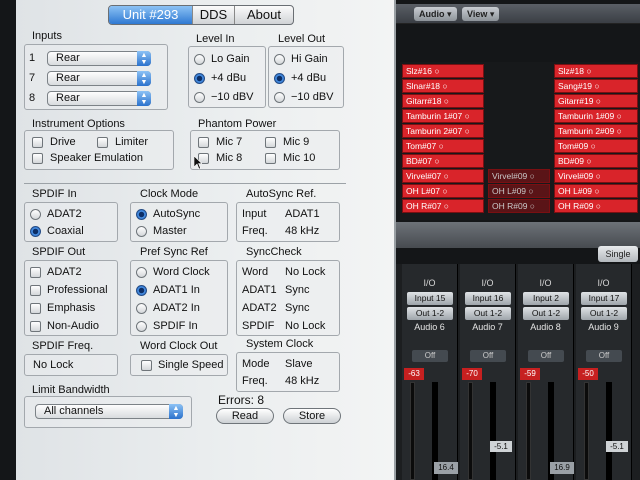 This screenshot has height=480, width=640. I want to click on input-1-select: Rear ▲ ▼, so click(99, 58).